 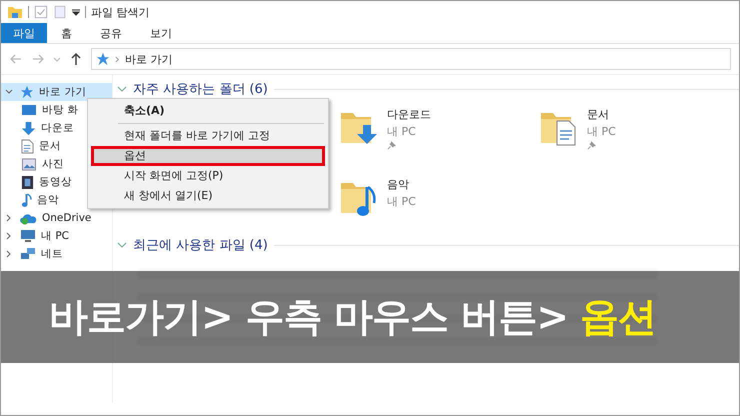 I want to click on film-icon, so click(x=27, y=182).